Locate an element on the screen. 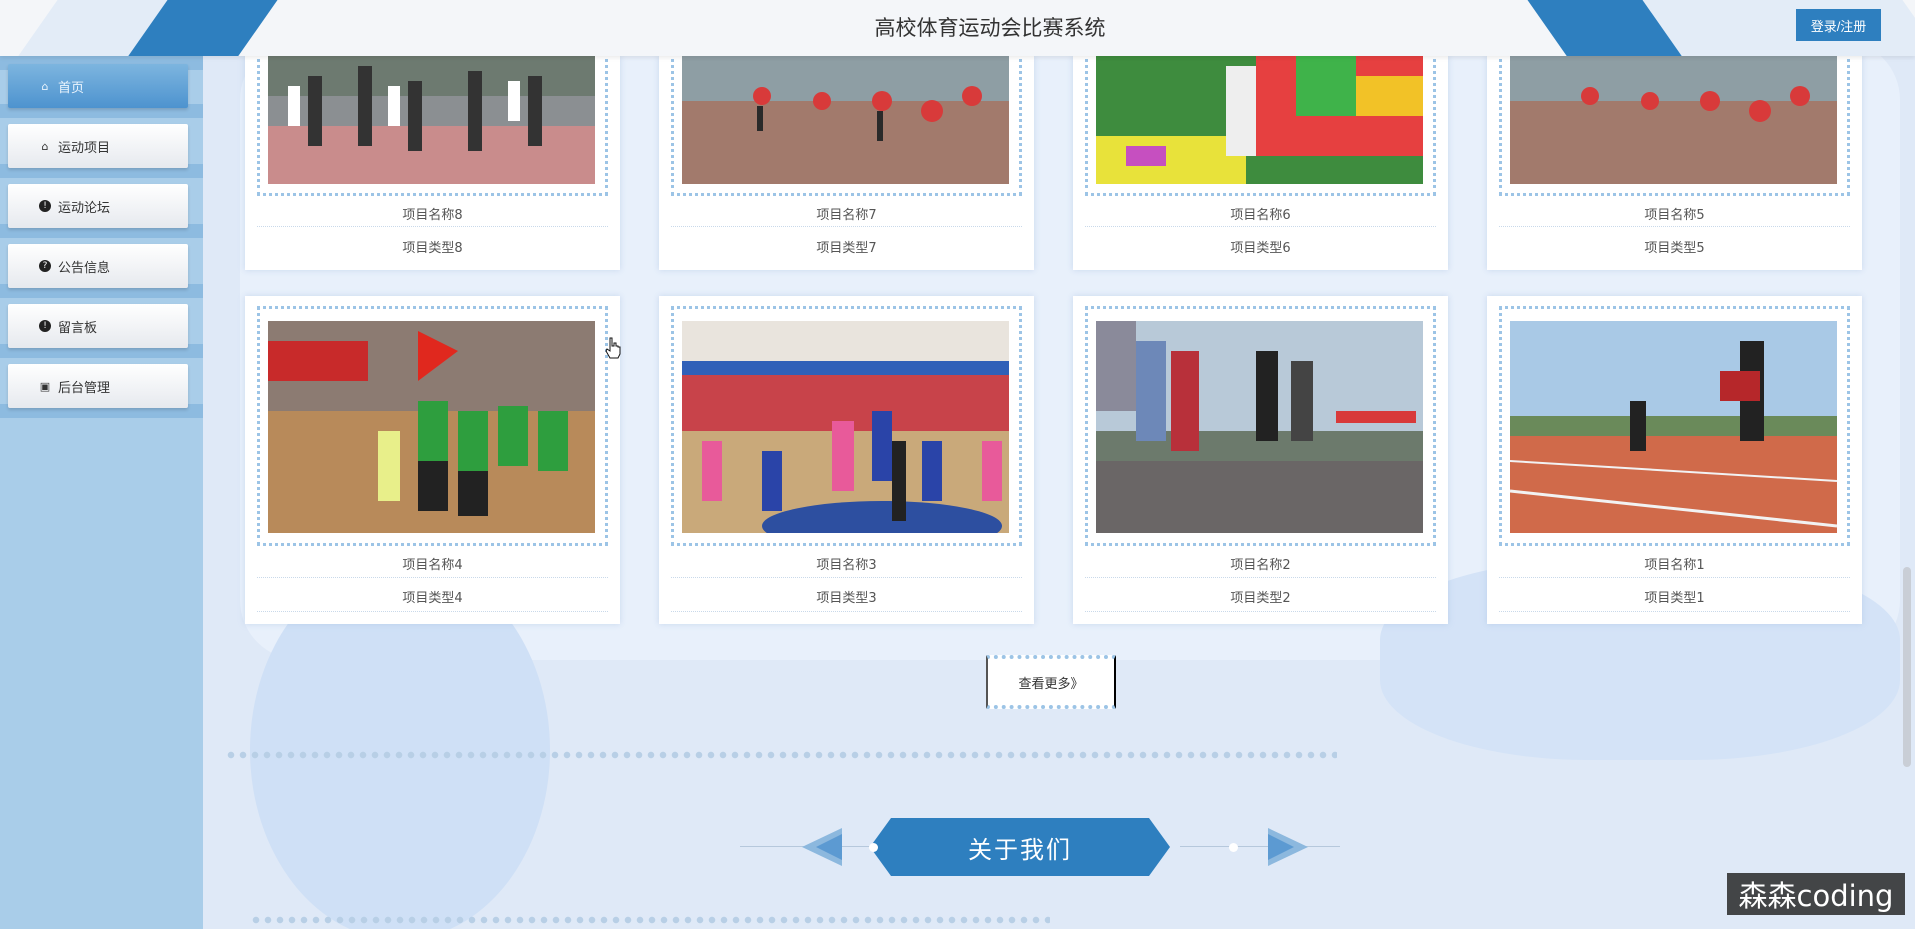  project-card: 项目名称5 项目类型5 is located at coordinates (1674, 158).